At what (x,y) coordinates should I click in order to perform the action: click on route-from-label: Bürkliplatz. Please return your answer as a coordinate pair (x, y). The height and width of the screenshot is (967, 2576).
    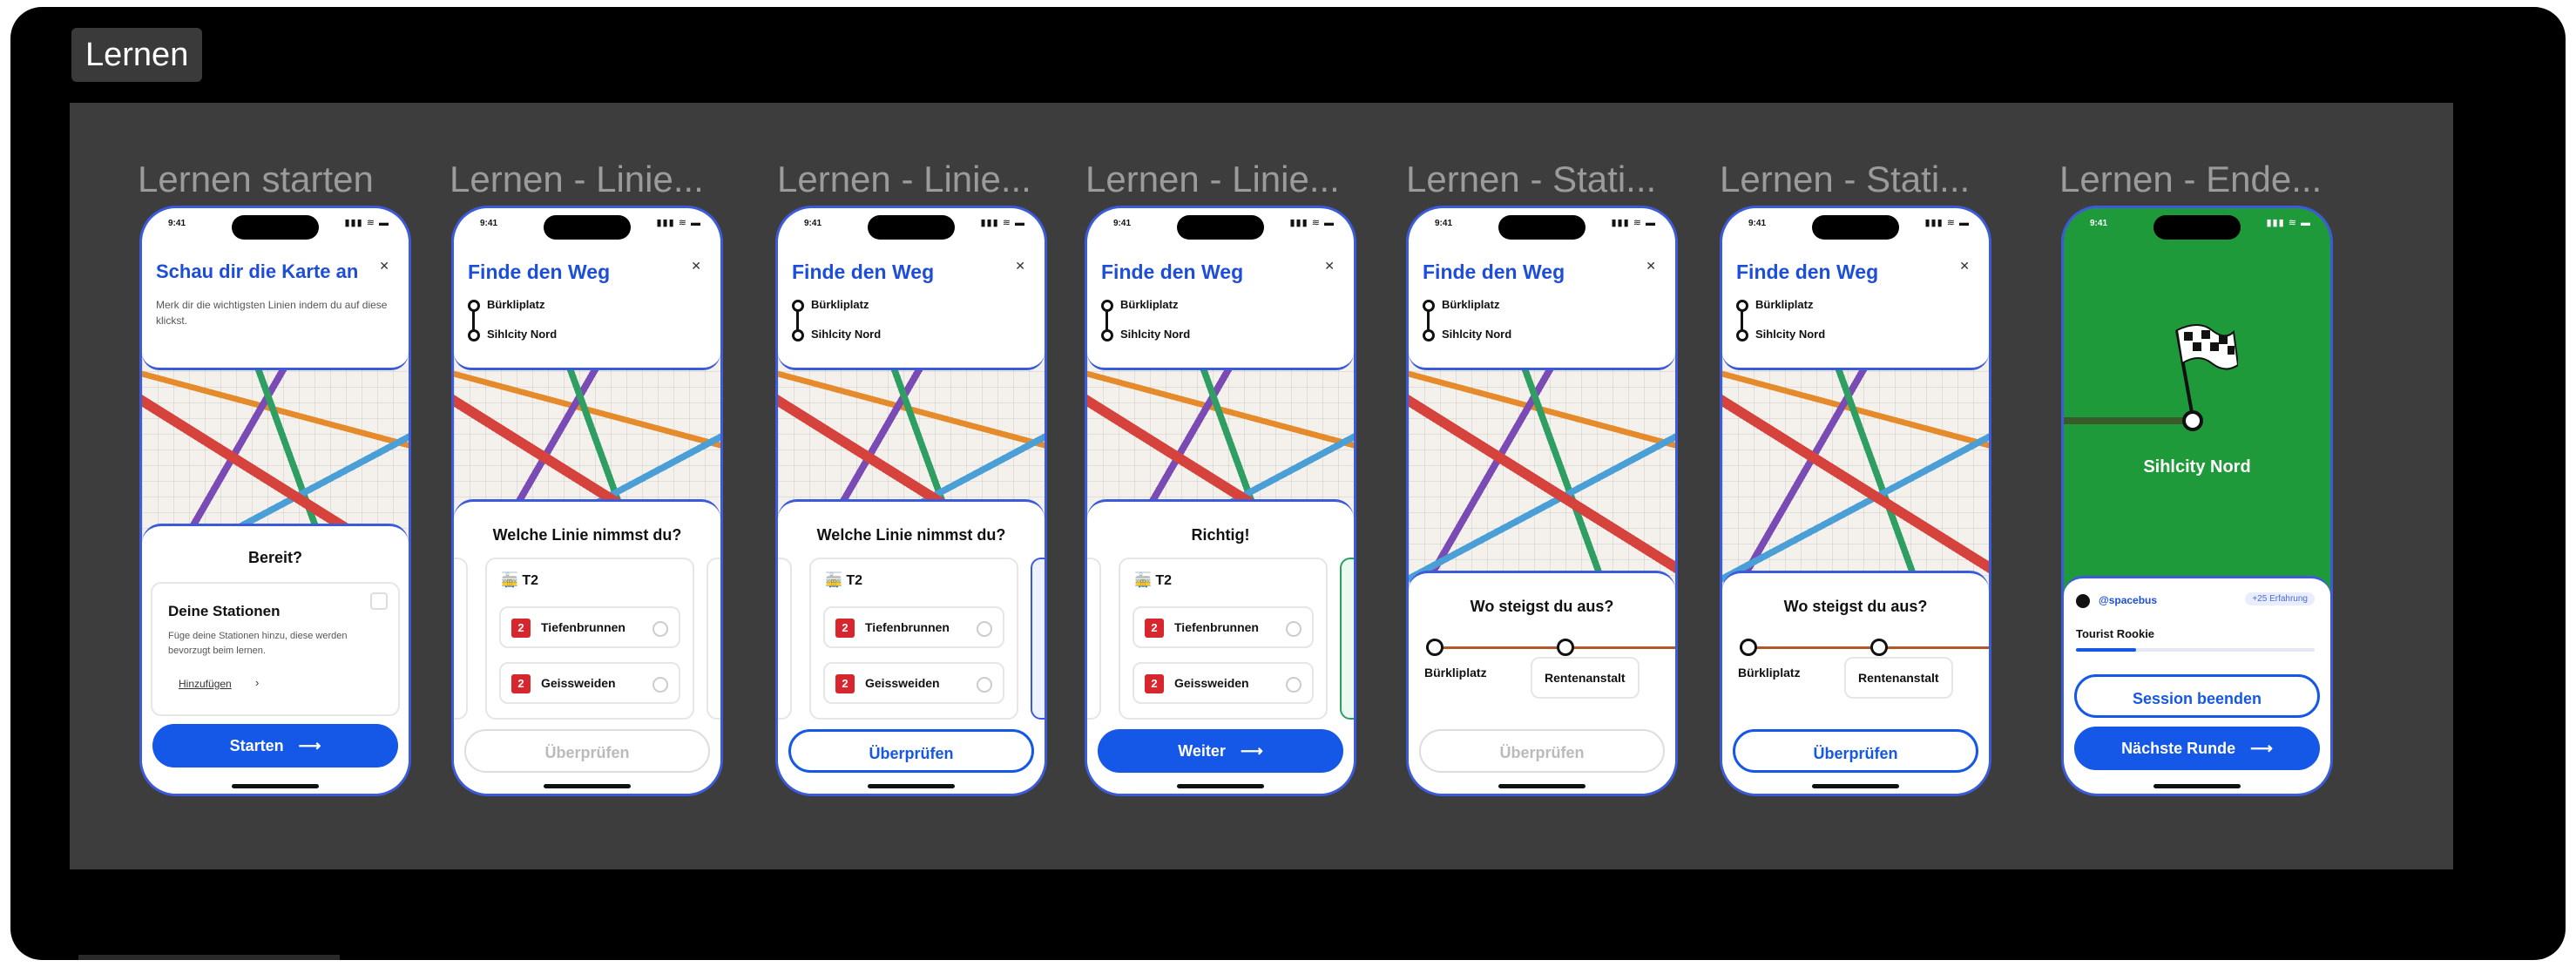
    Looking at the image, I should click on (1149, 304).